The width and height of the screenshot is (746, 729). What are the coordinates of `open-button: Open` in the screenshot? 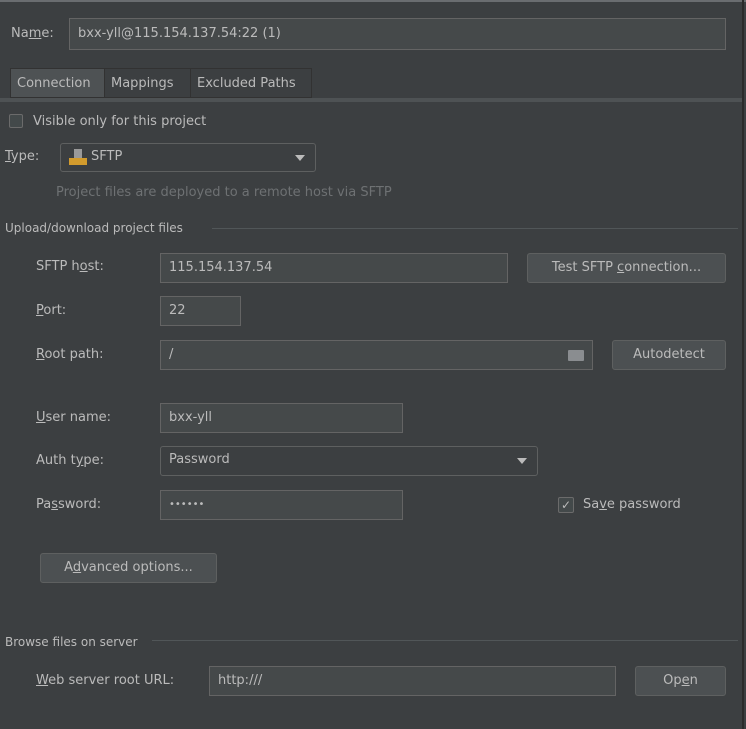 It's located at (680, 681).